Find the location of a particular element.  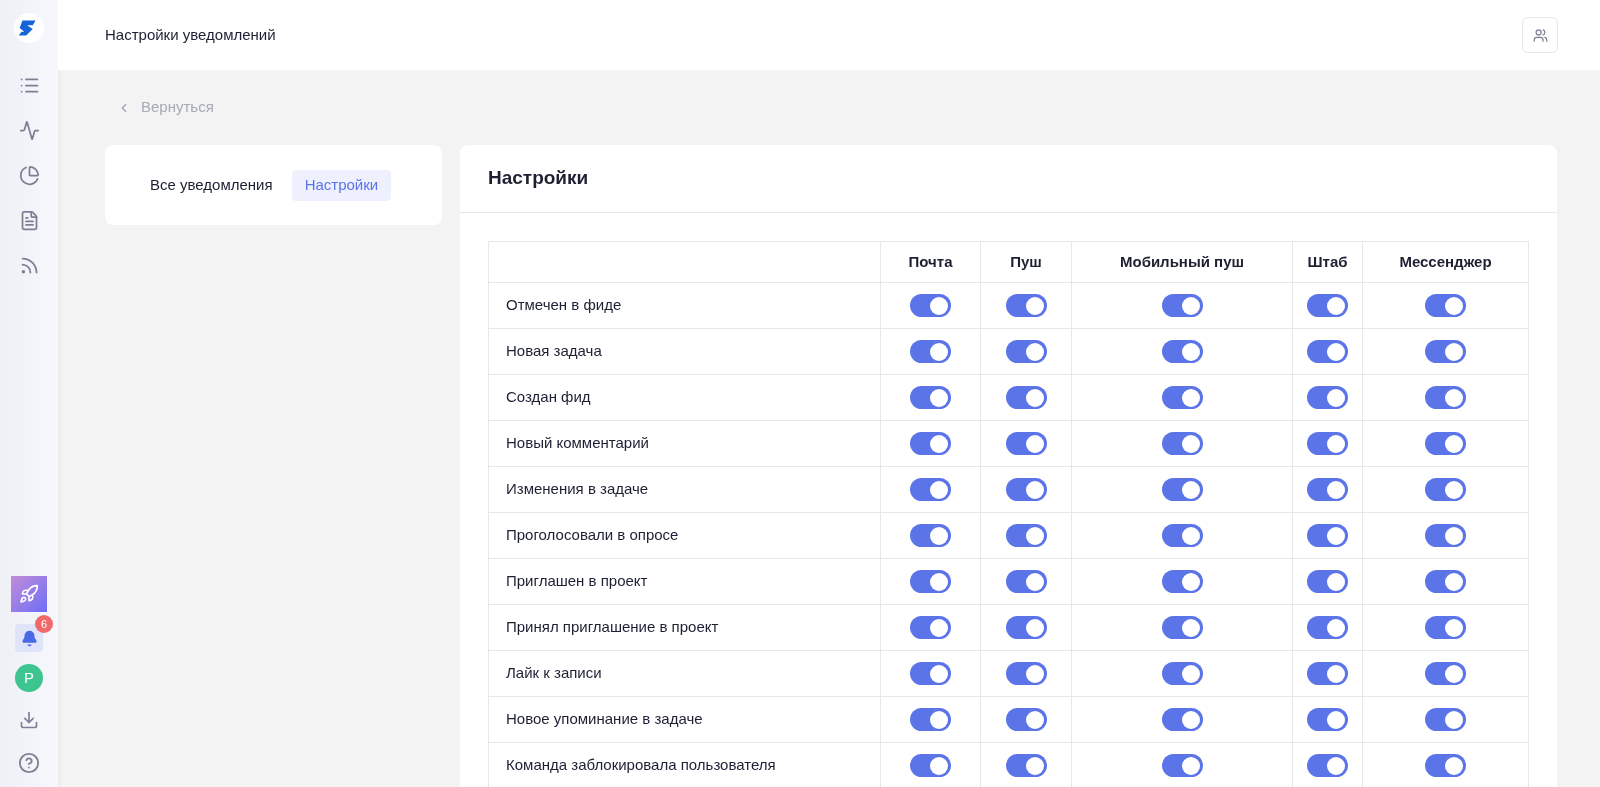

row-label: Лайк к записи is located at coordinates (684, 673).